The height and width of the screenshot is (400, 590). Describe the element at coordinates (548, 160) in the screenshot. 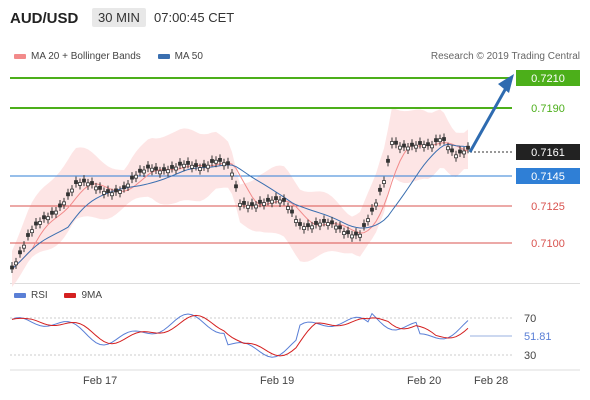

I see `level-labels: 0.7210 0.7190 0.7161 0.7145 0.7125 0.7100` at that location.